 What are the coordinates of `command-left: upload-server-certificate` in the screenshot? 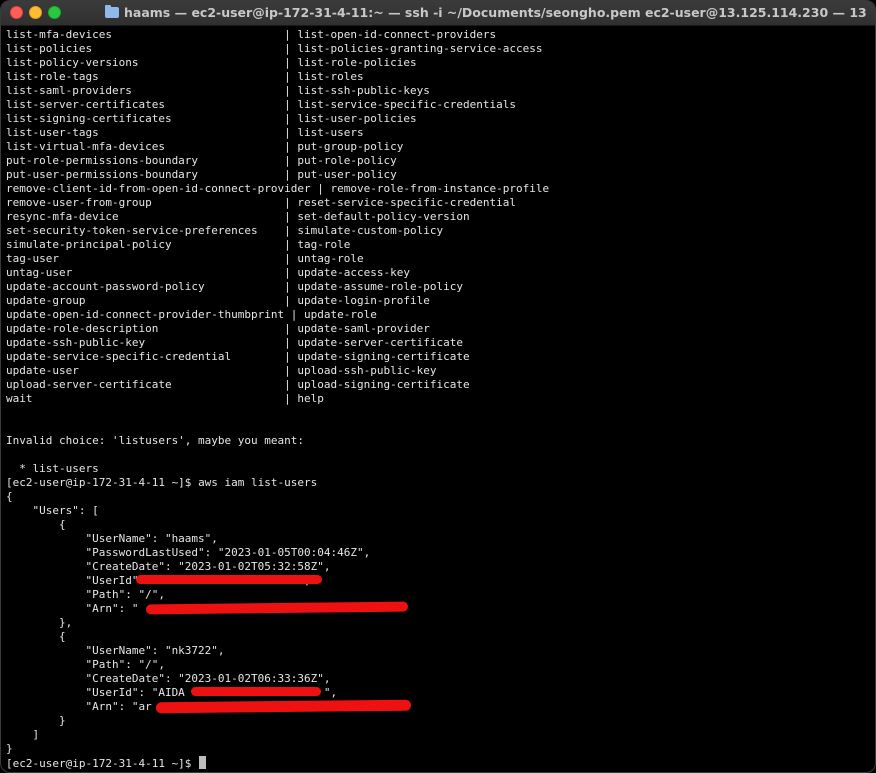 It's located at (89, 384).